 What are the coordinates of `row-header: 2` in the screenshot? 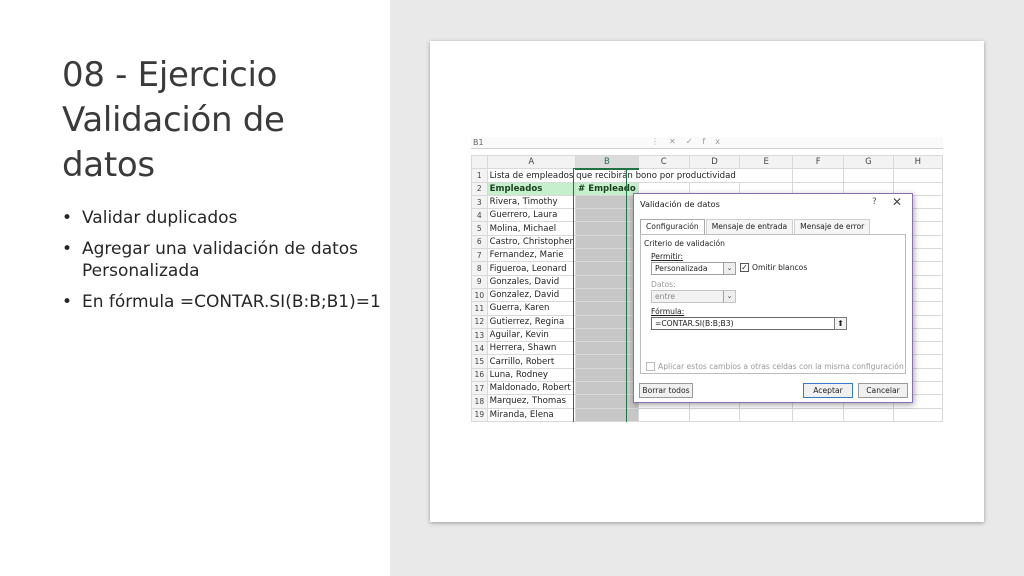 It's located at (479, 188).